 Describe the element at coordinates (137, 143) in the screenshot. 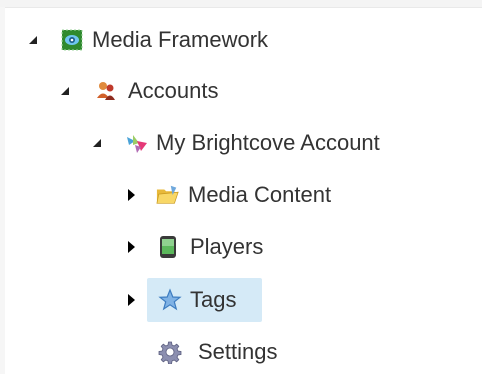

I see `brightcove-account-icon` at that location.